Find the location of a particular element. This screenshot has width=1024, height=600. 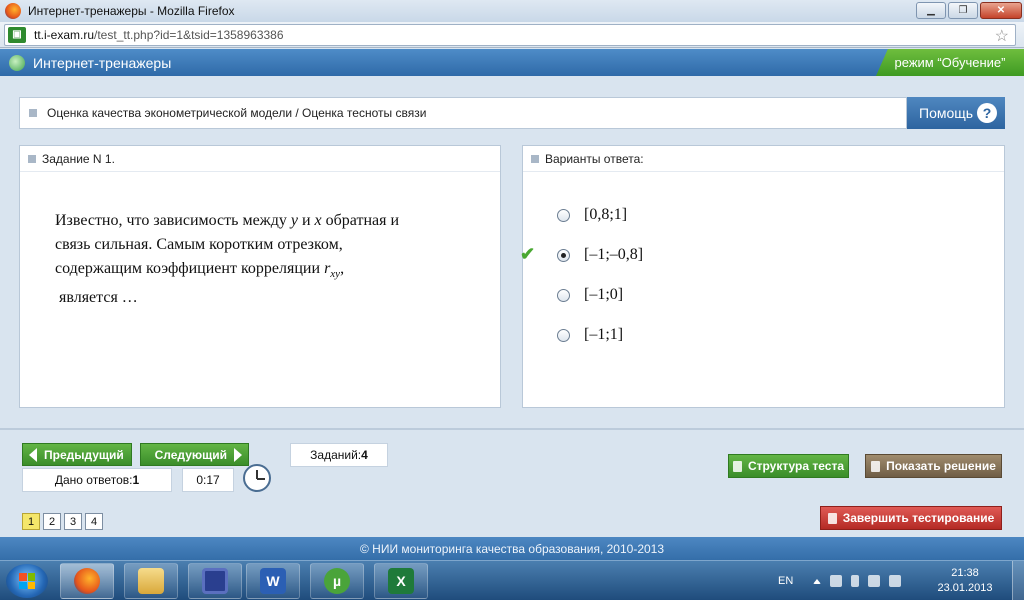

windows-taskbar: W µ X EN 21:38 23.01.2013 is located at coordinates (512, 580).